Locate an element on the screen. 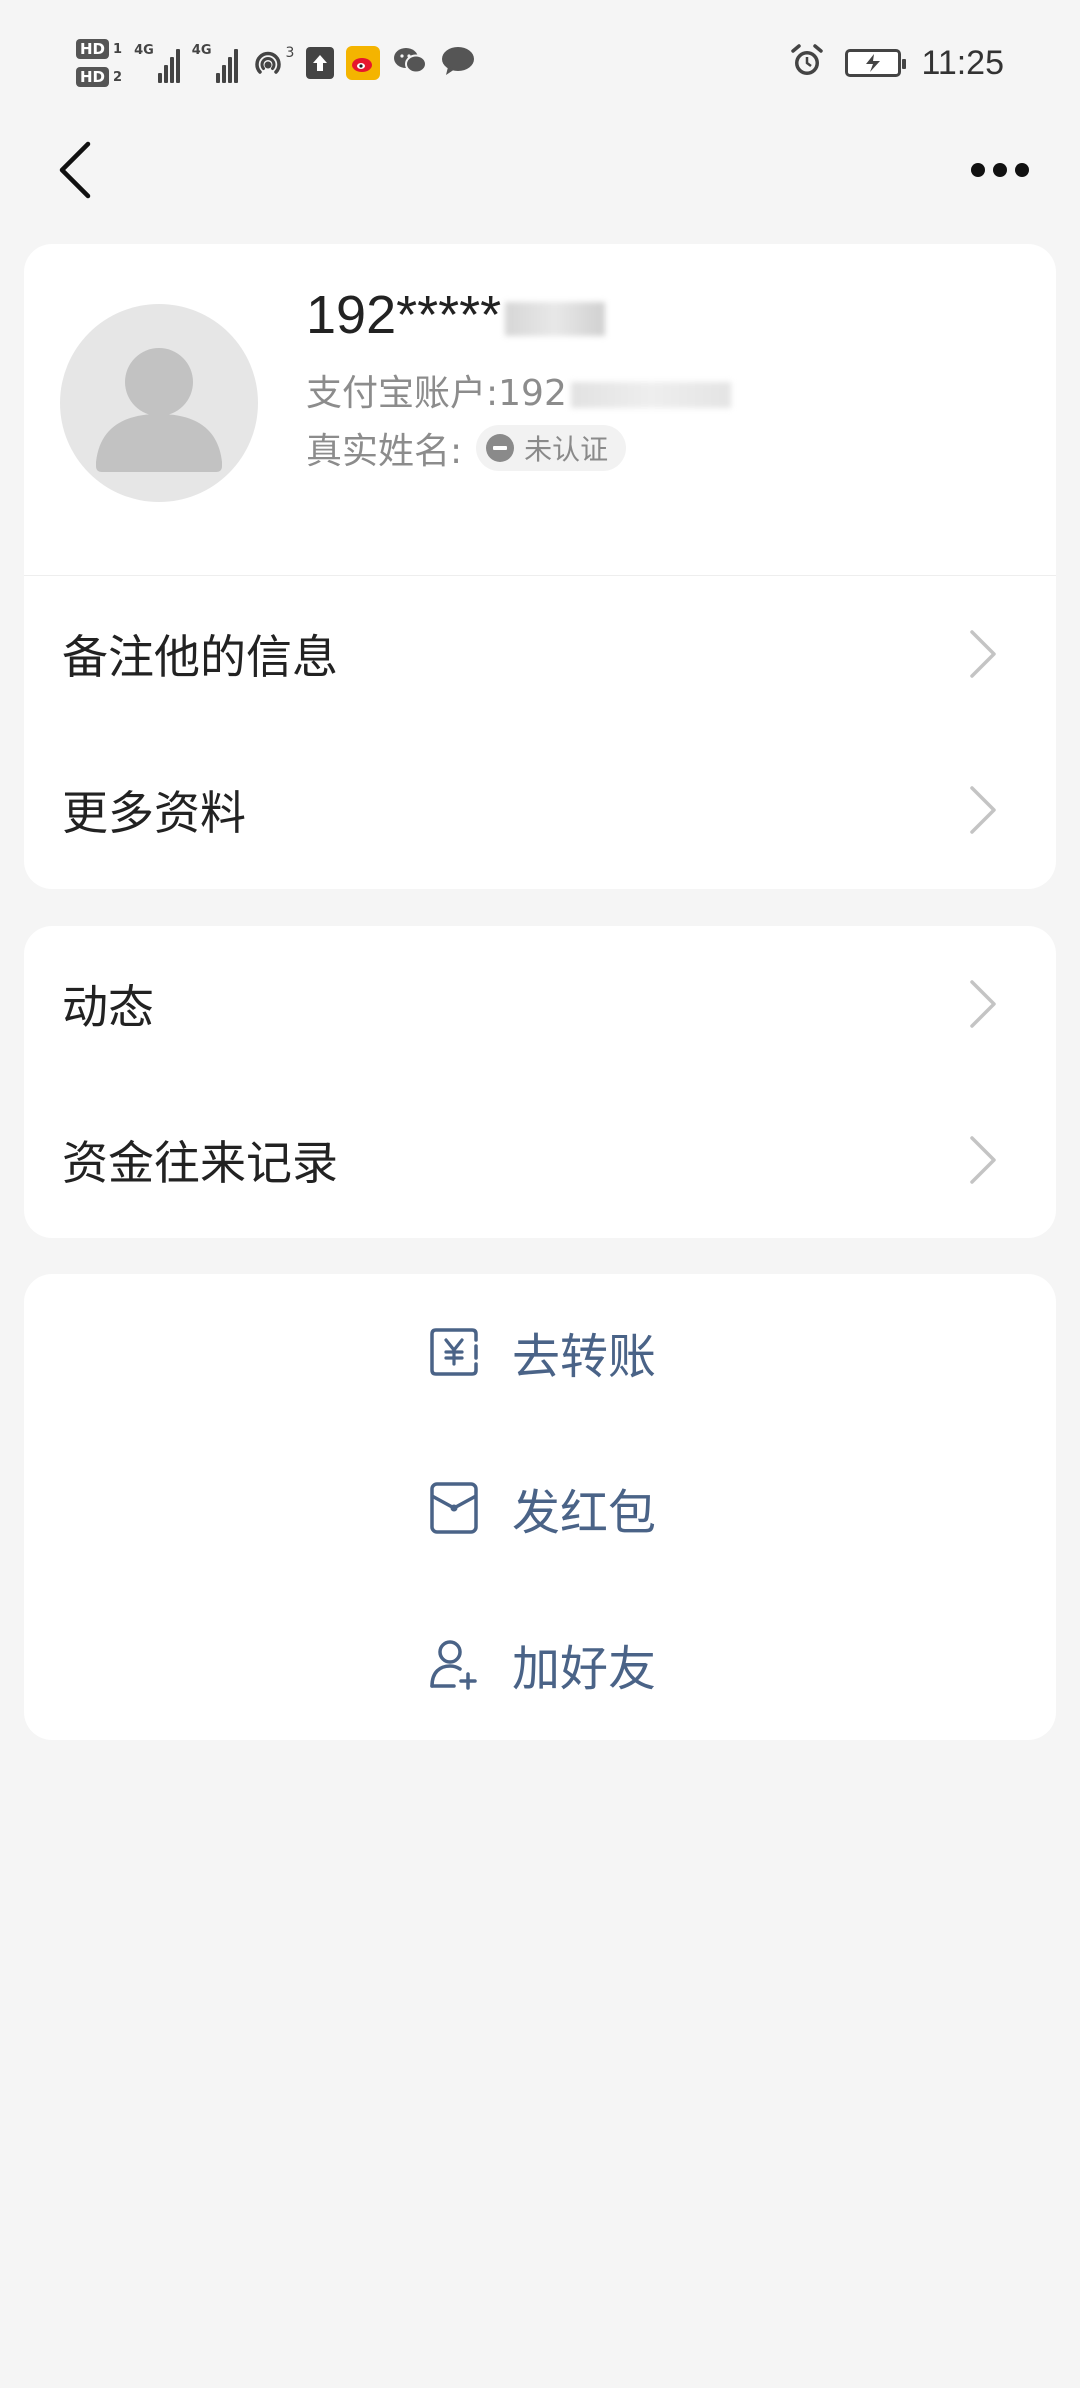  verify-status-badge: 未认证 is located at coordinates (551, 448).